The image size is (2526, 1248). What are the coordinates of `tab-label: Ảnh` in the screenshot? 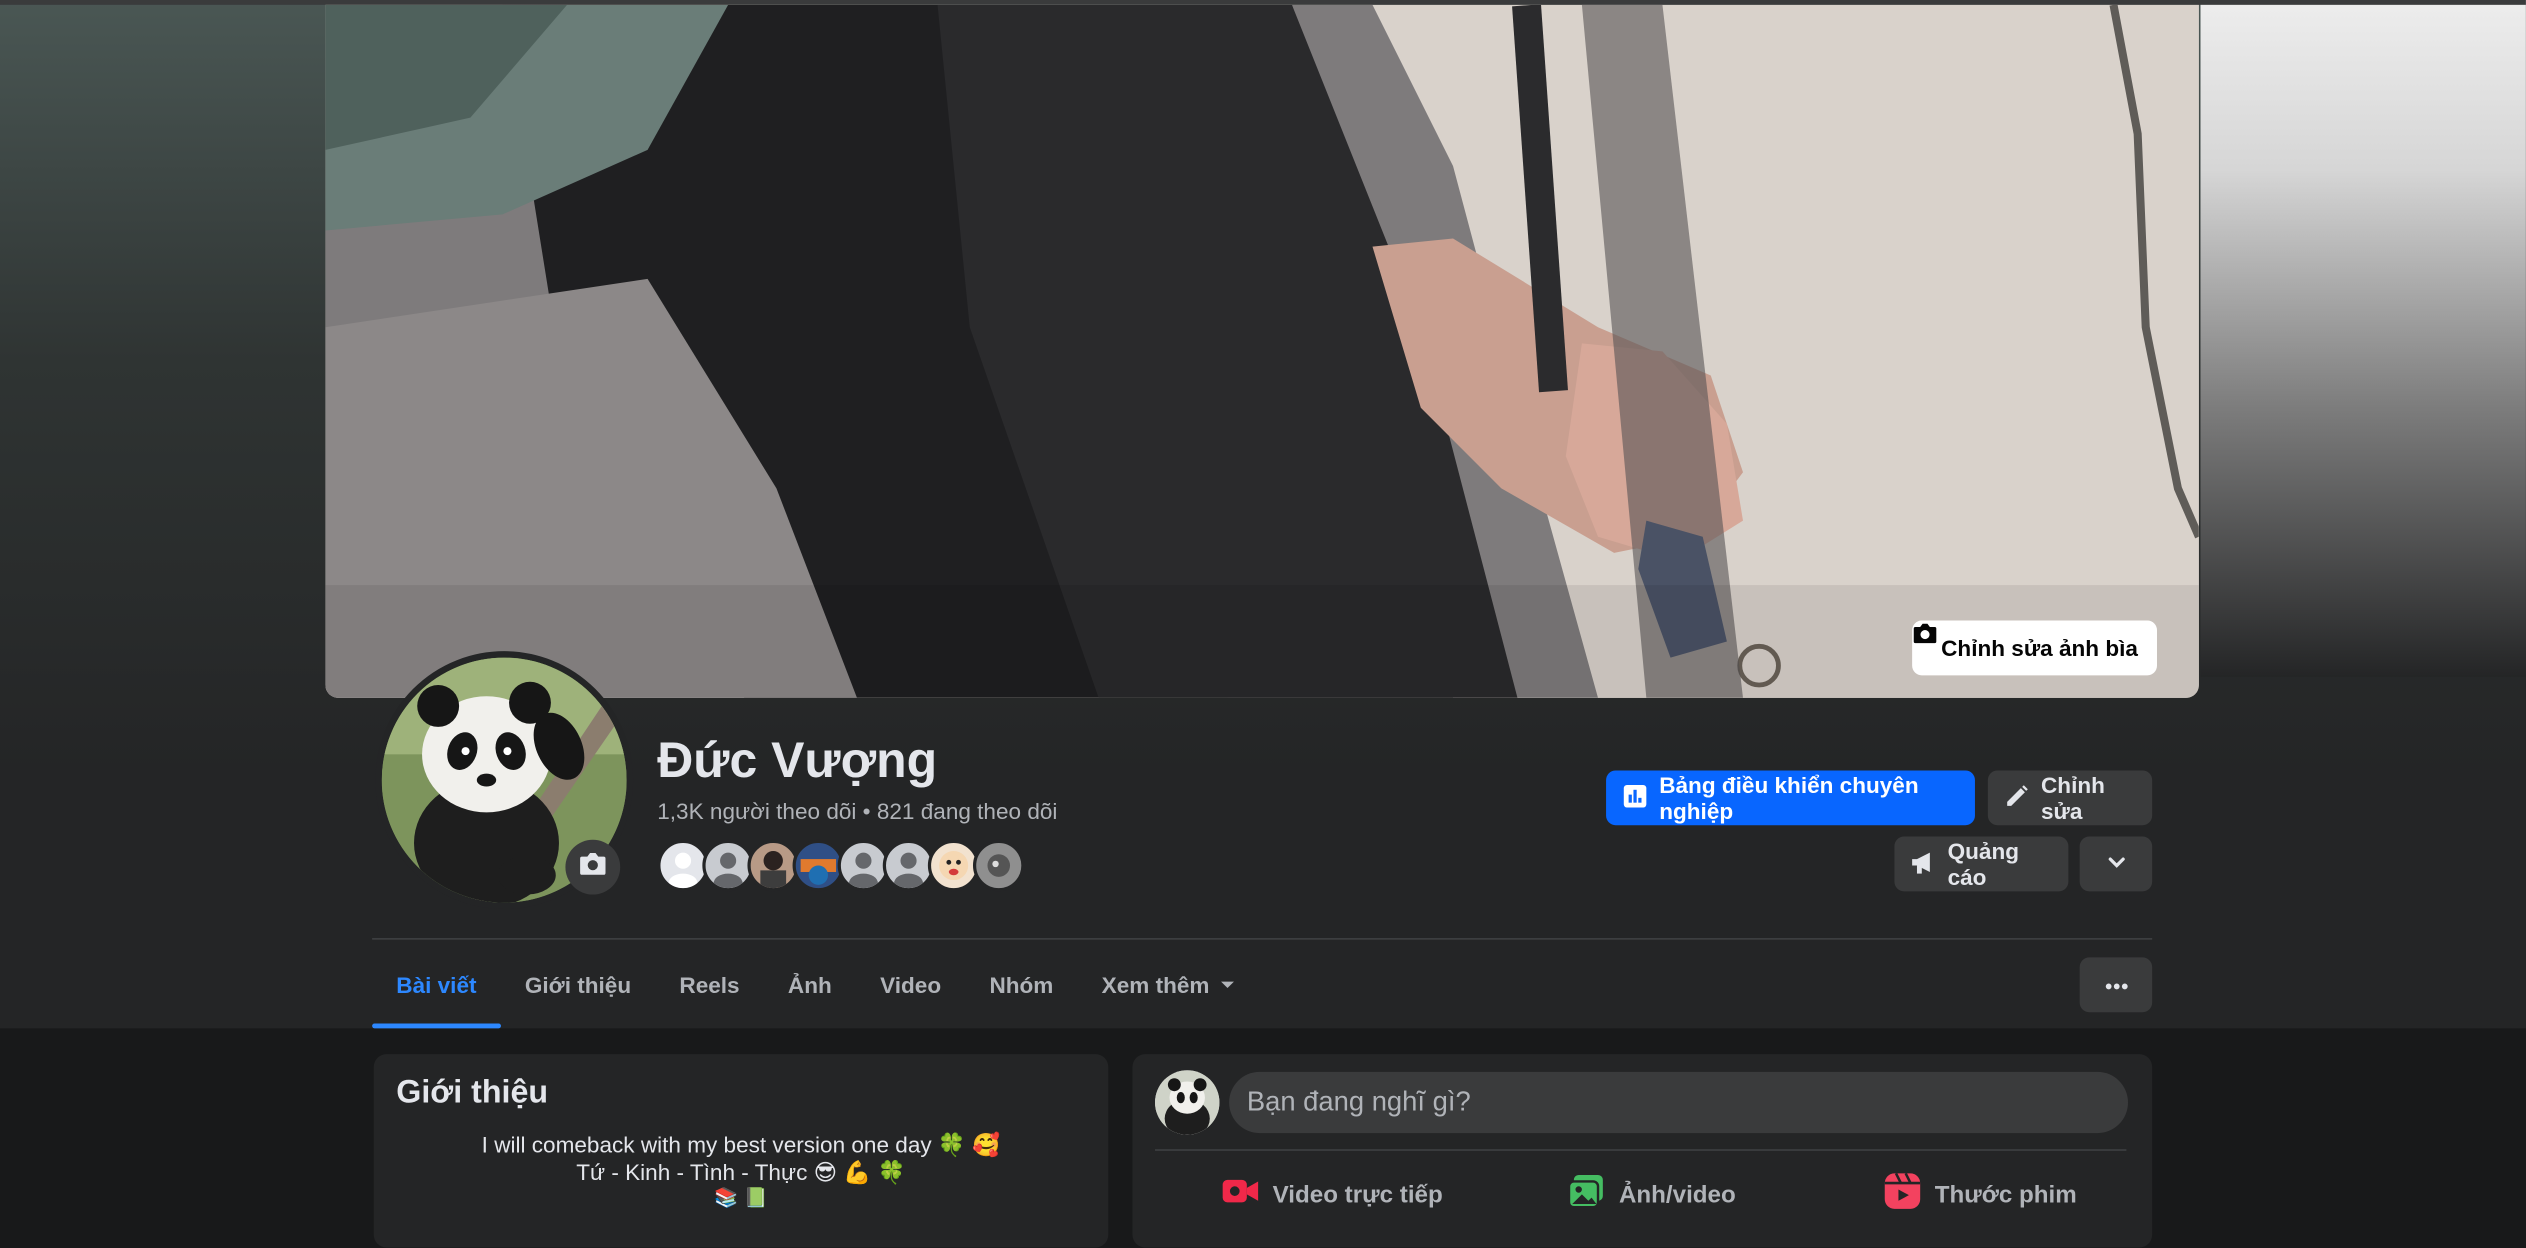 It's located at (809, 984).